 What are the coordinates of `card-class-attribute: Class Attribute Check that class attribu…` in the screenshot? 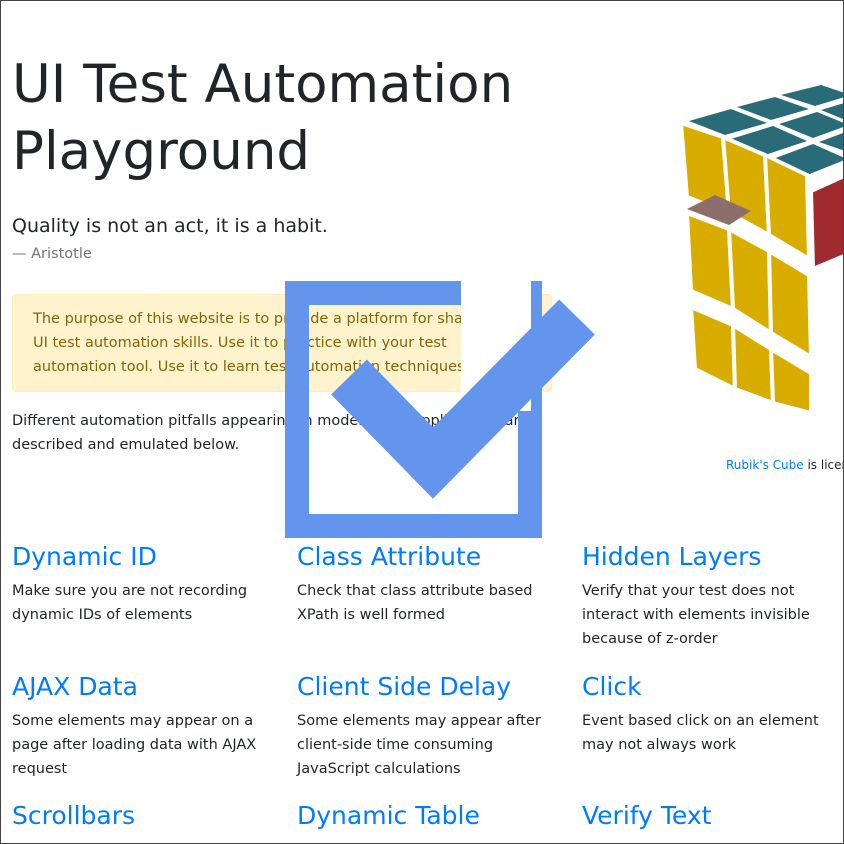 It's located at (429, 584).